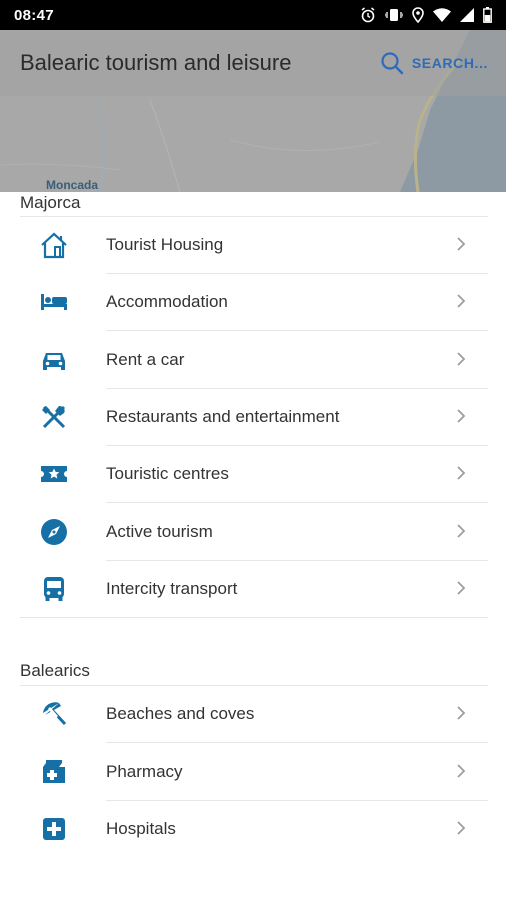  Describe the element at coordinates (54, 360) in the screenshot. I see `car-icon` at that location.